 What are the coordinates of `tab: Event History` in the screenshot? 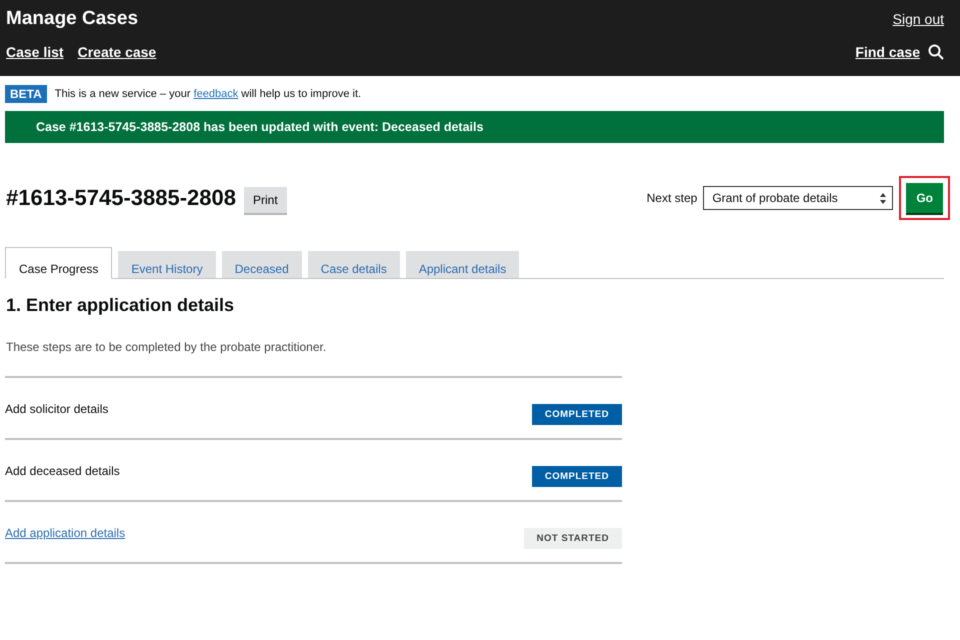 It's located at (167, 264).